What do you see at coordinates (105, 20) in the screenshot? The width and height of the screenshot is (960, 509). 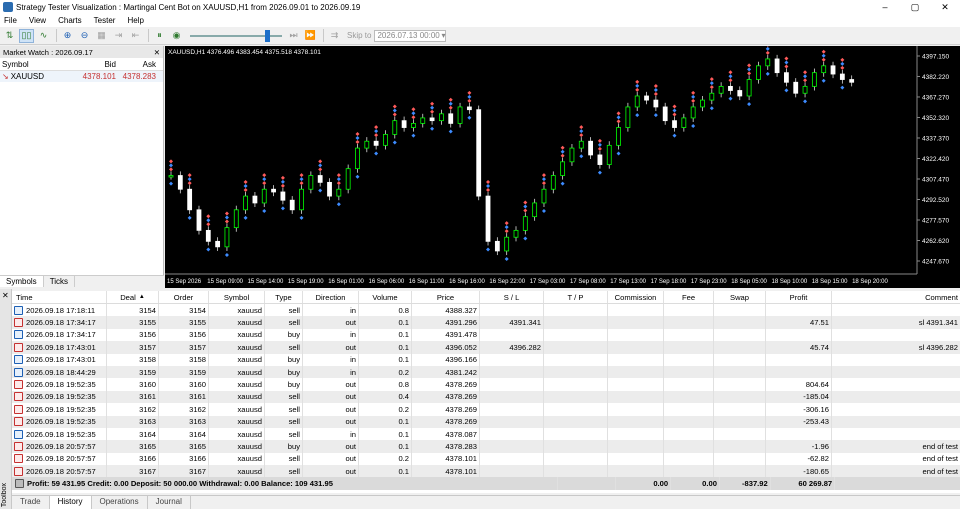 I see `menu-tester: Tester` at bounding box center [105, 20].